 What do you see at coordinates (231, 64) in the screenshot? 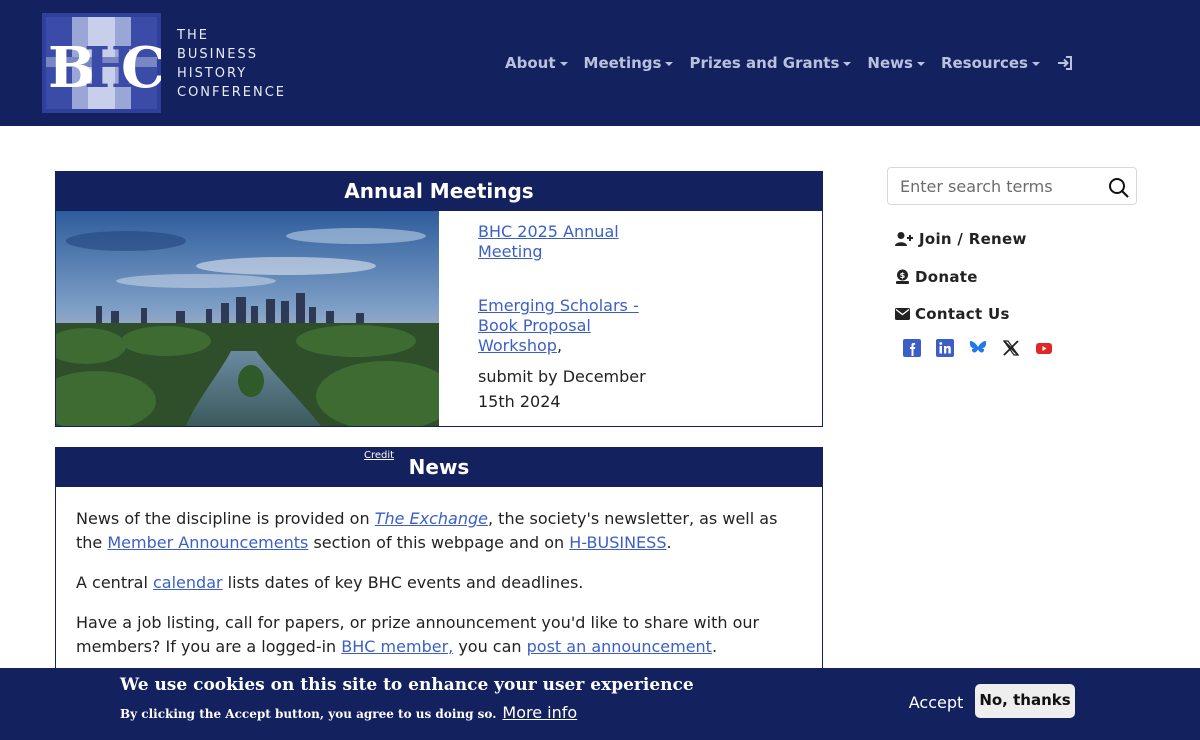
I see `site-brand-text: THE BUSINESS HISTORY CONFERENCE` at bounding box center [231, 64].